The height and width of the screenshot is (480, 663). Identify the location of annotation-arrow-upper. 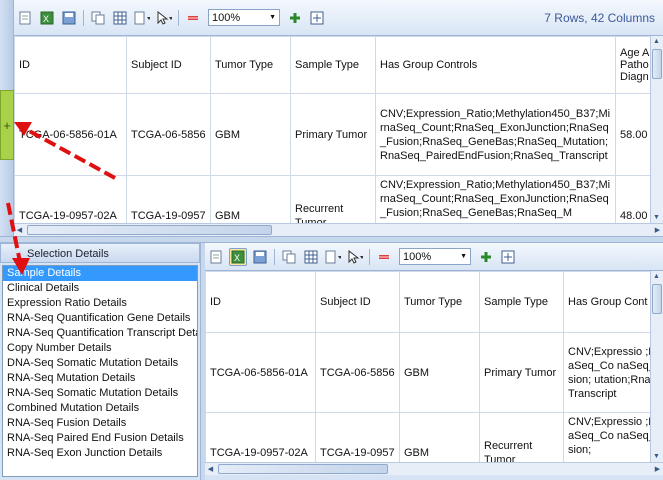
(68, 152).